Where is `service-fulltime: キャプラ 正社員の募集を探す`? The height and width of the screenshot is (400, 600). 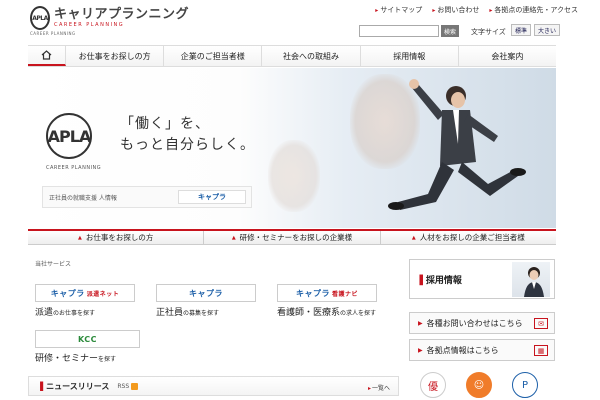
service-fulltime: キャプラ 正社員の募集を探す is located at coordinates (206, 301).